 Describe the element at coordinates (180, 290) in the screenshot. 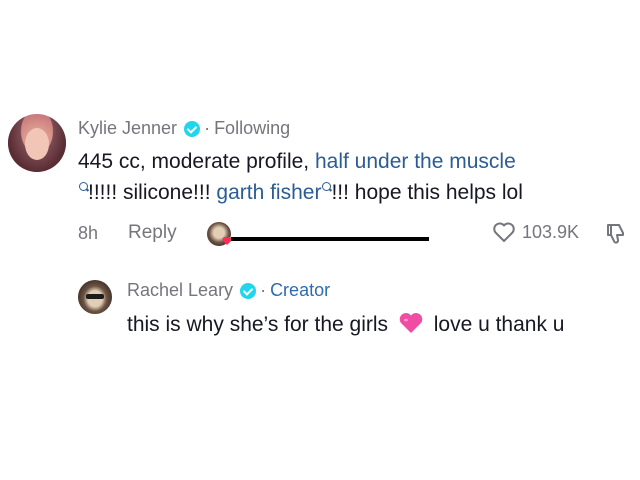

I see `reply-username: Rachel Leary` at that location.